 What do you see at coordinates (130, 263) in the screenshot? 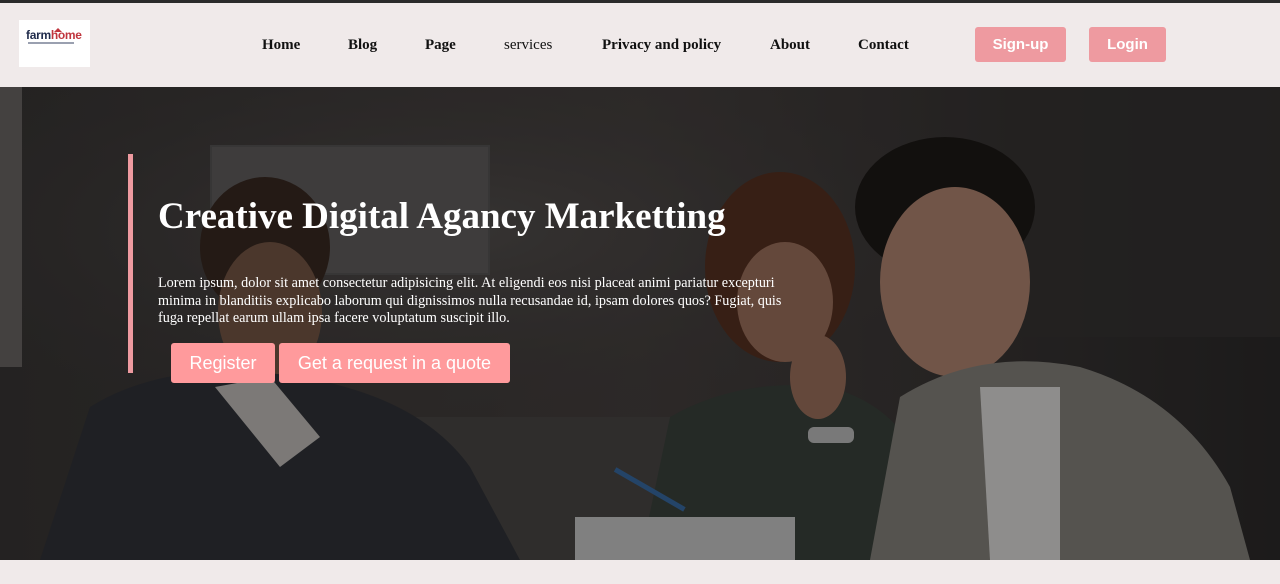
I see `hero-accent-bar` at bounding box center [130, 263].